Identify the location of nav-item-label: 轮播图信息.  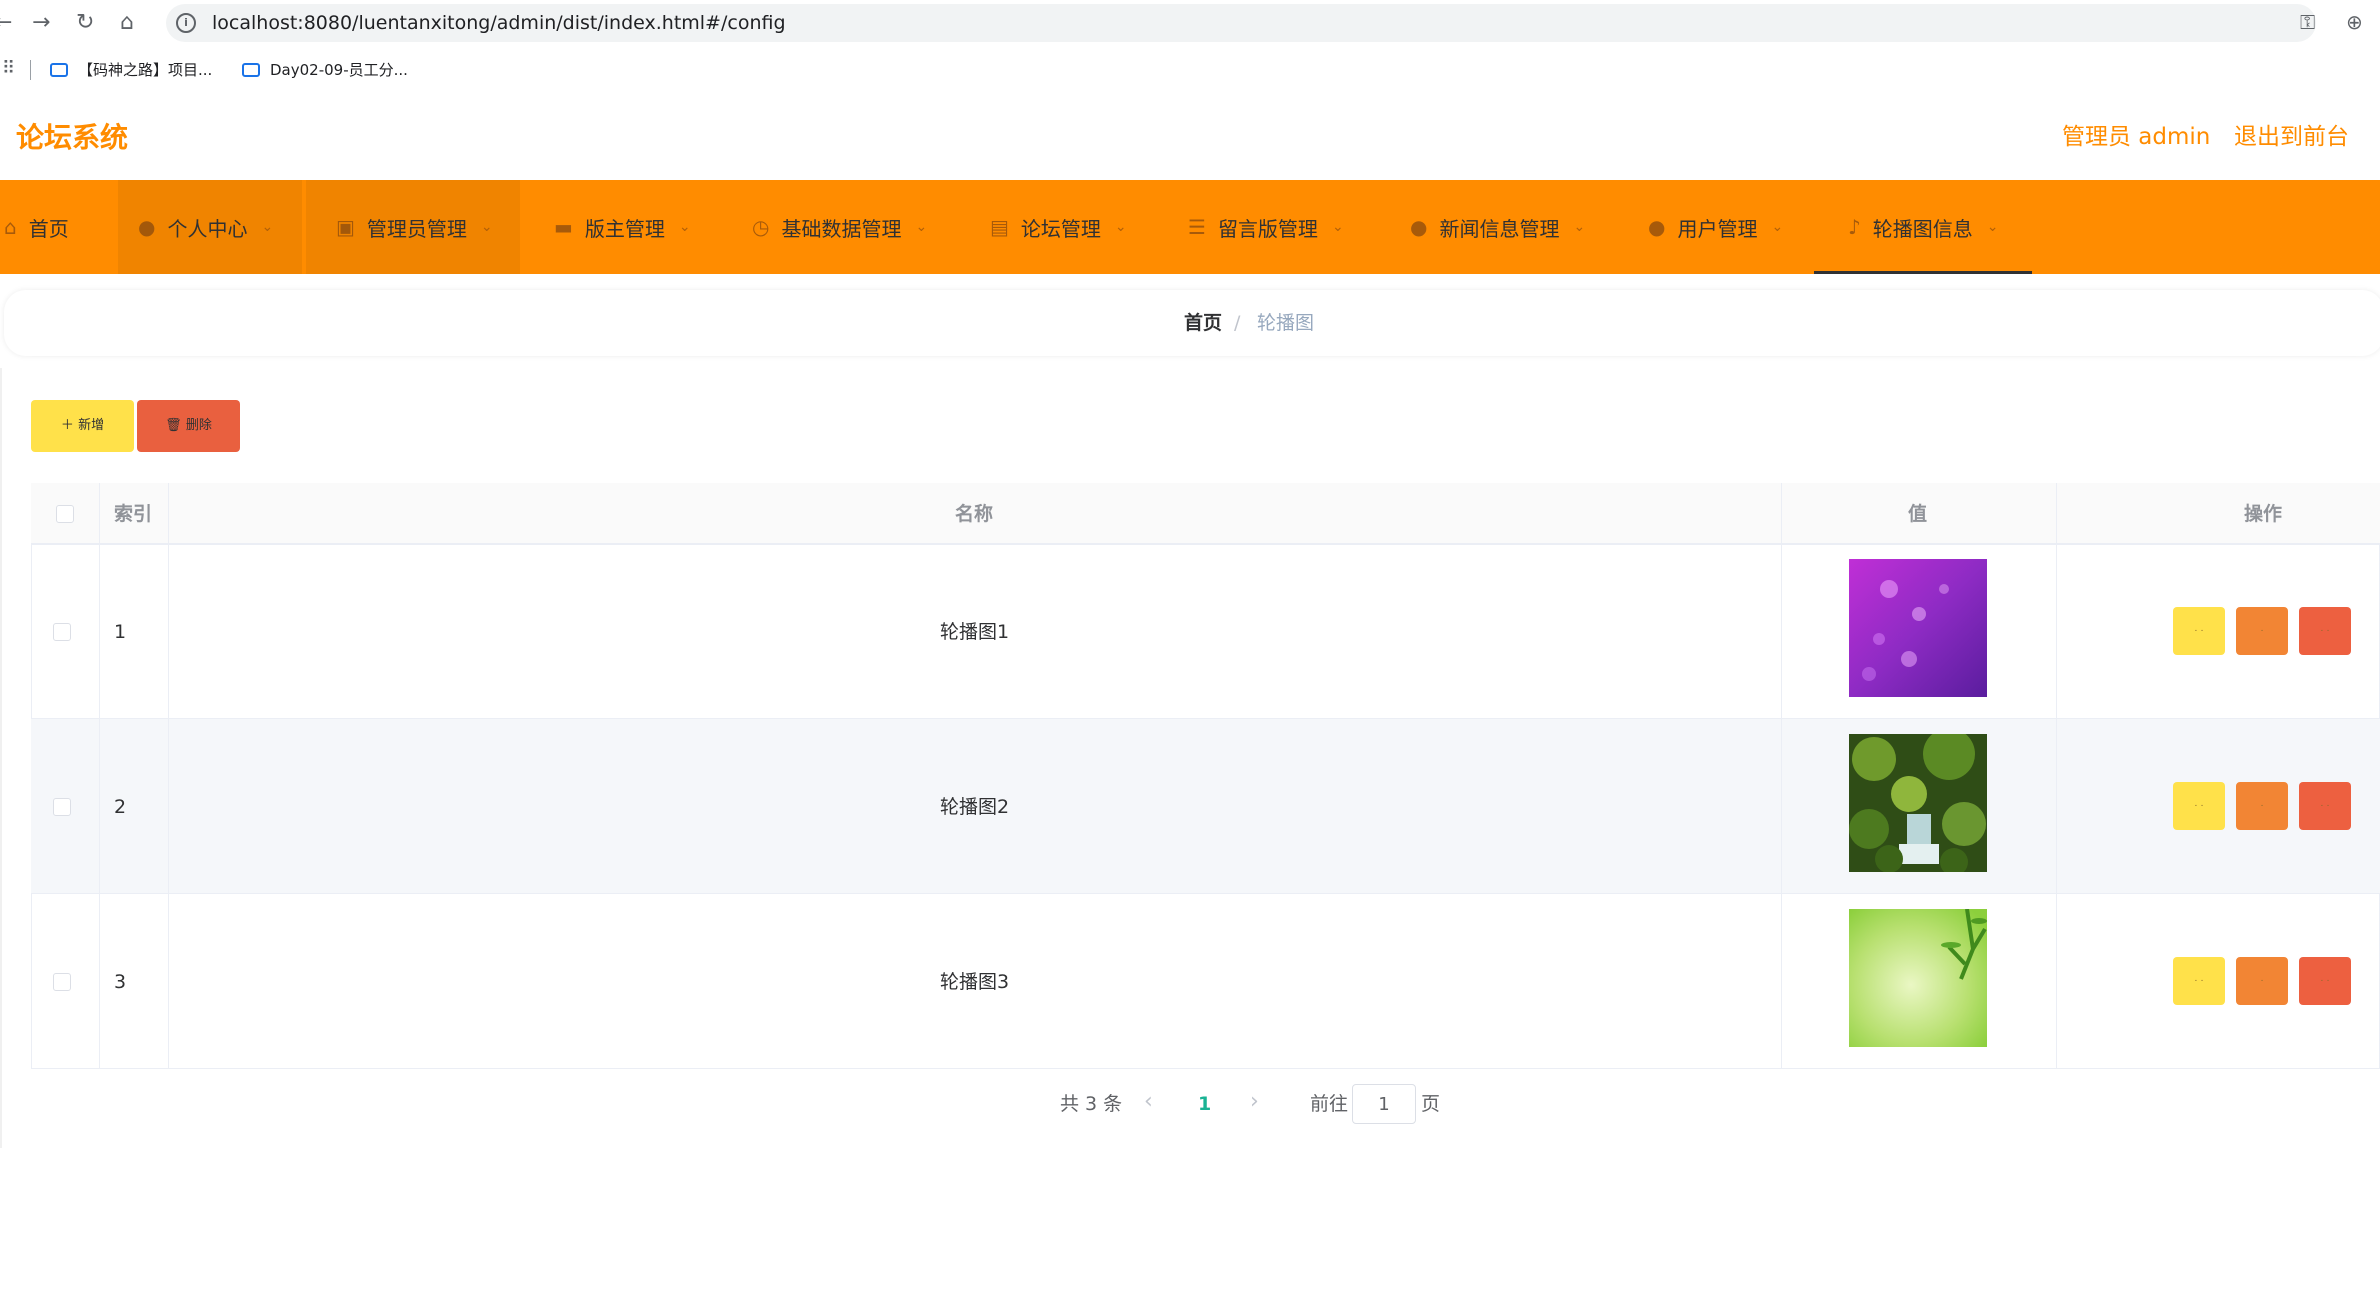
(1922, 228).